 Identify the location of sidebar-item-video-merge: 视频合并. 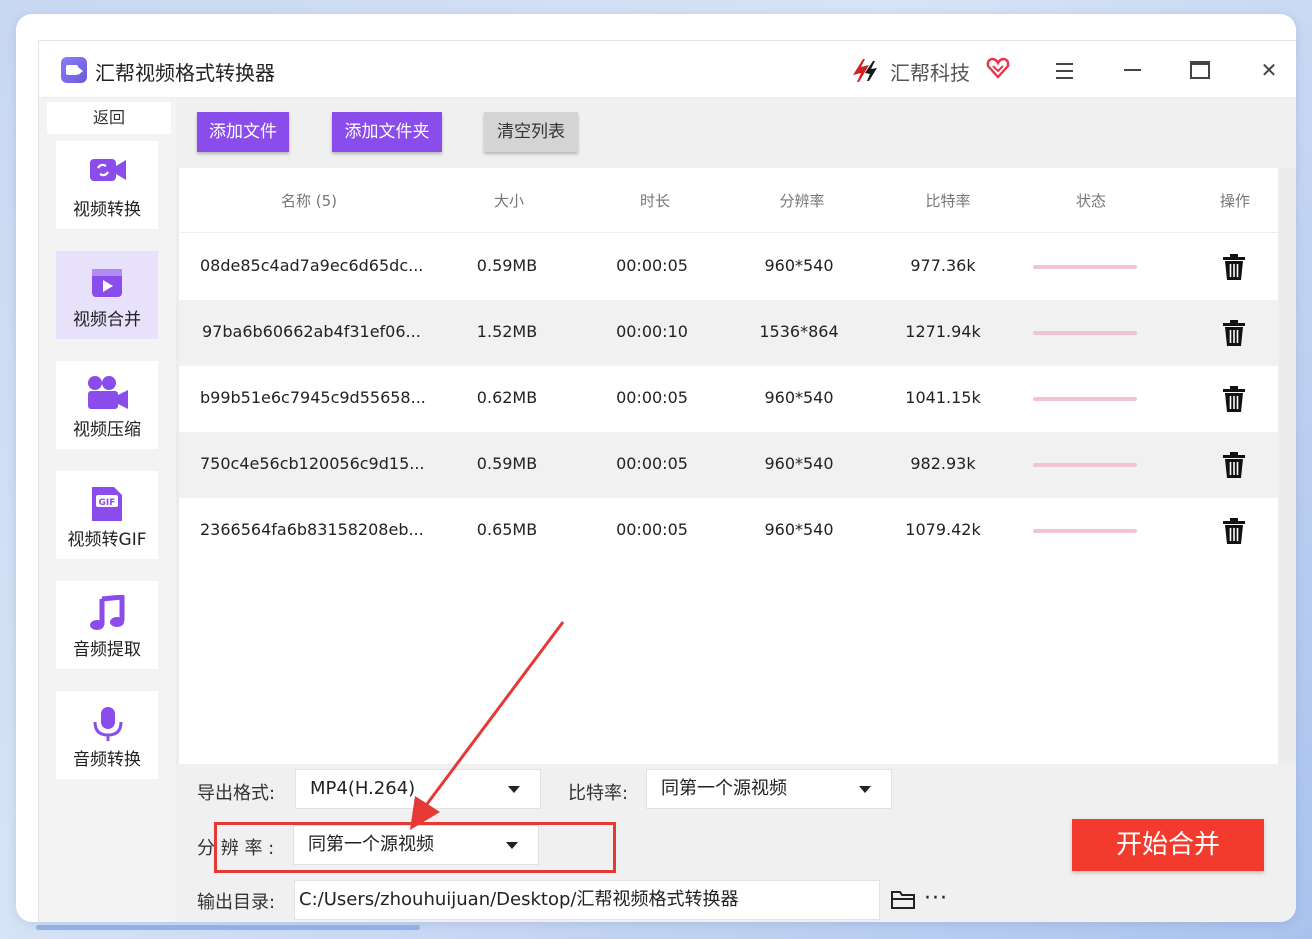
(107, 295).